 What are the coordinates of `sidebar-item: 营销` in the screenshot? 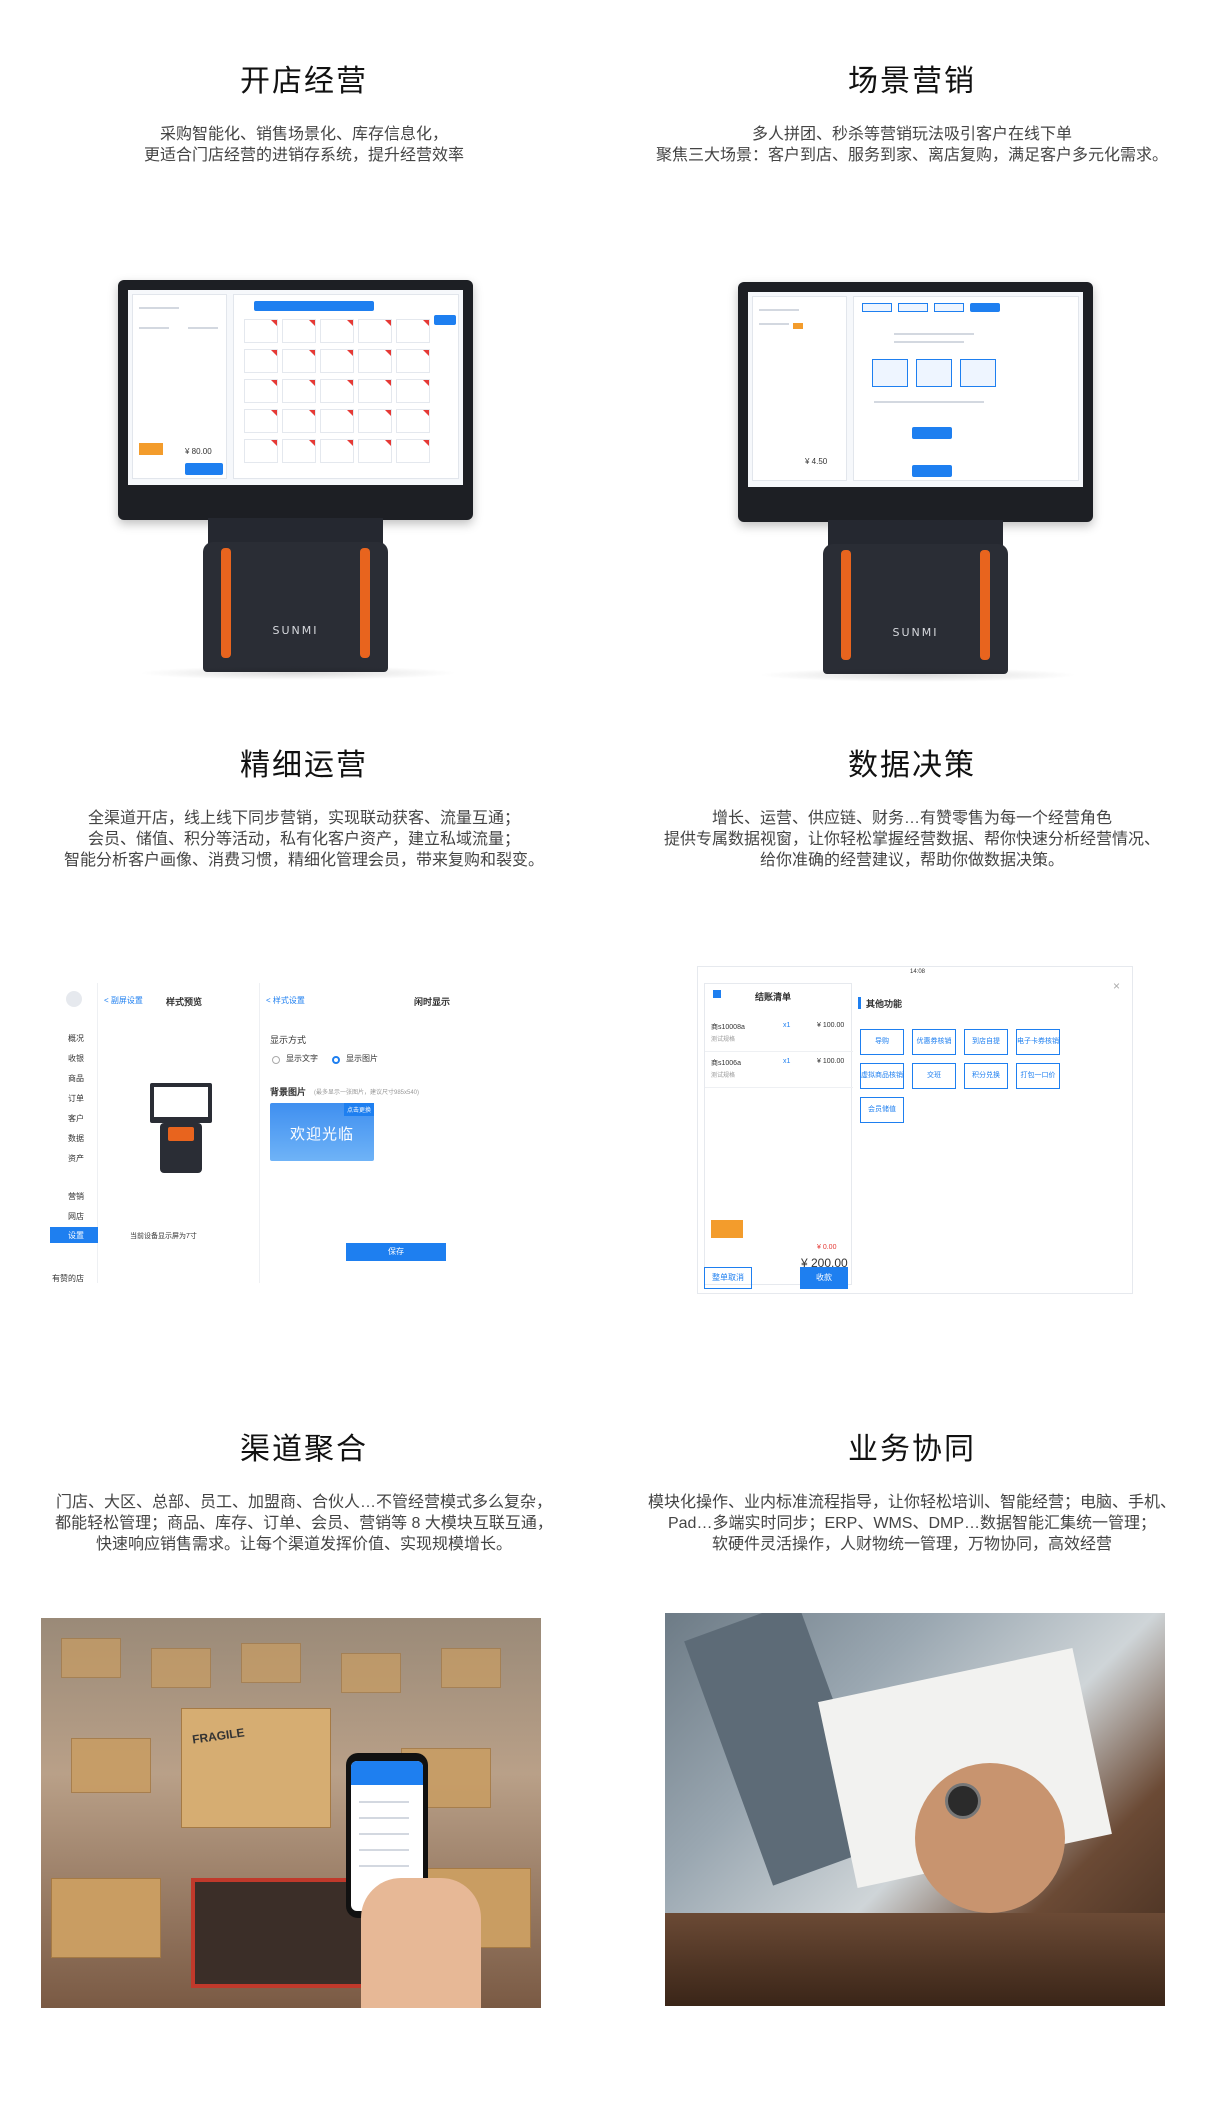 It's located at (76, 1196).